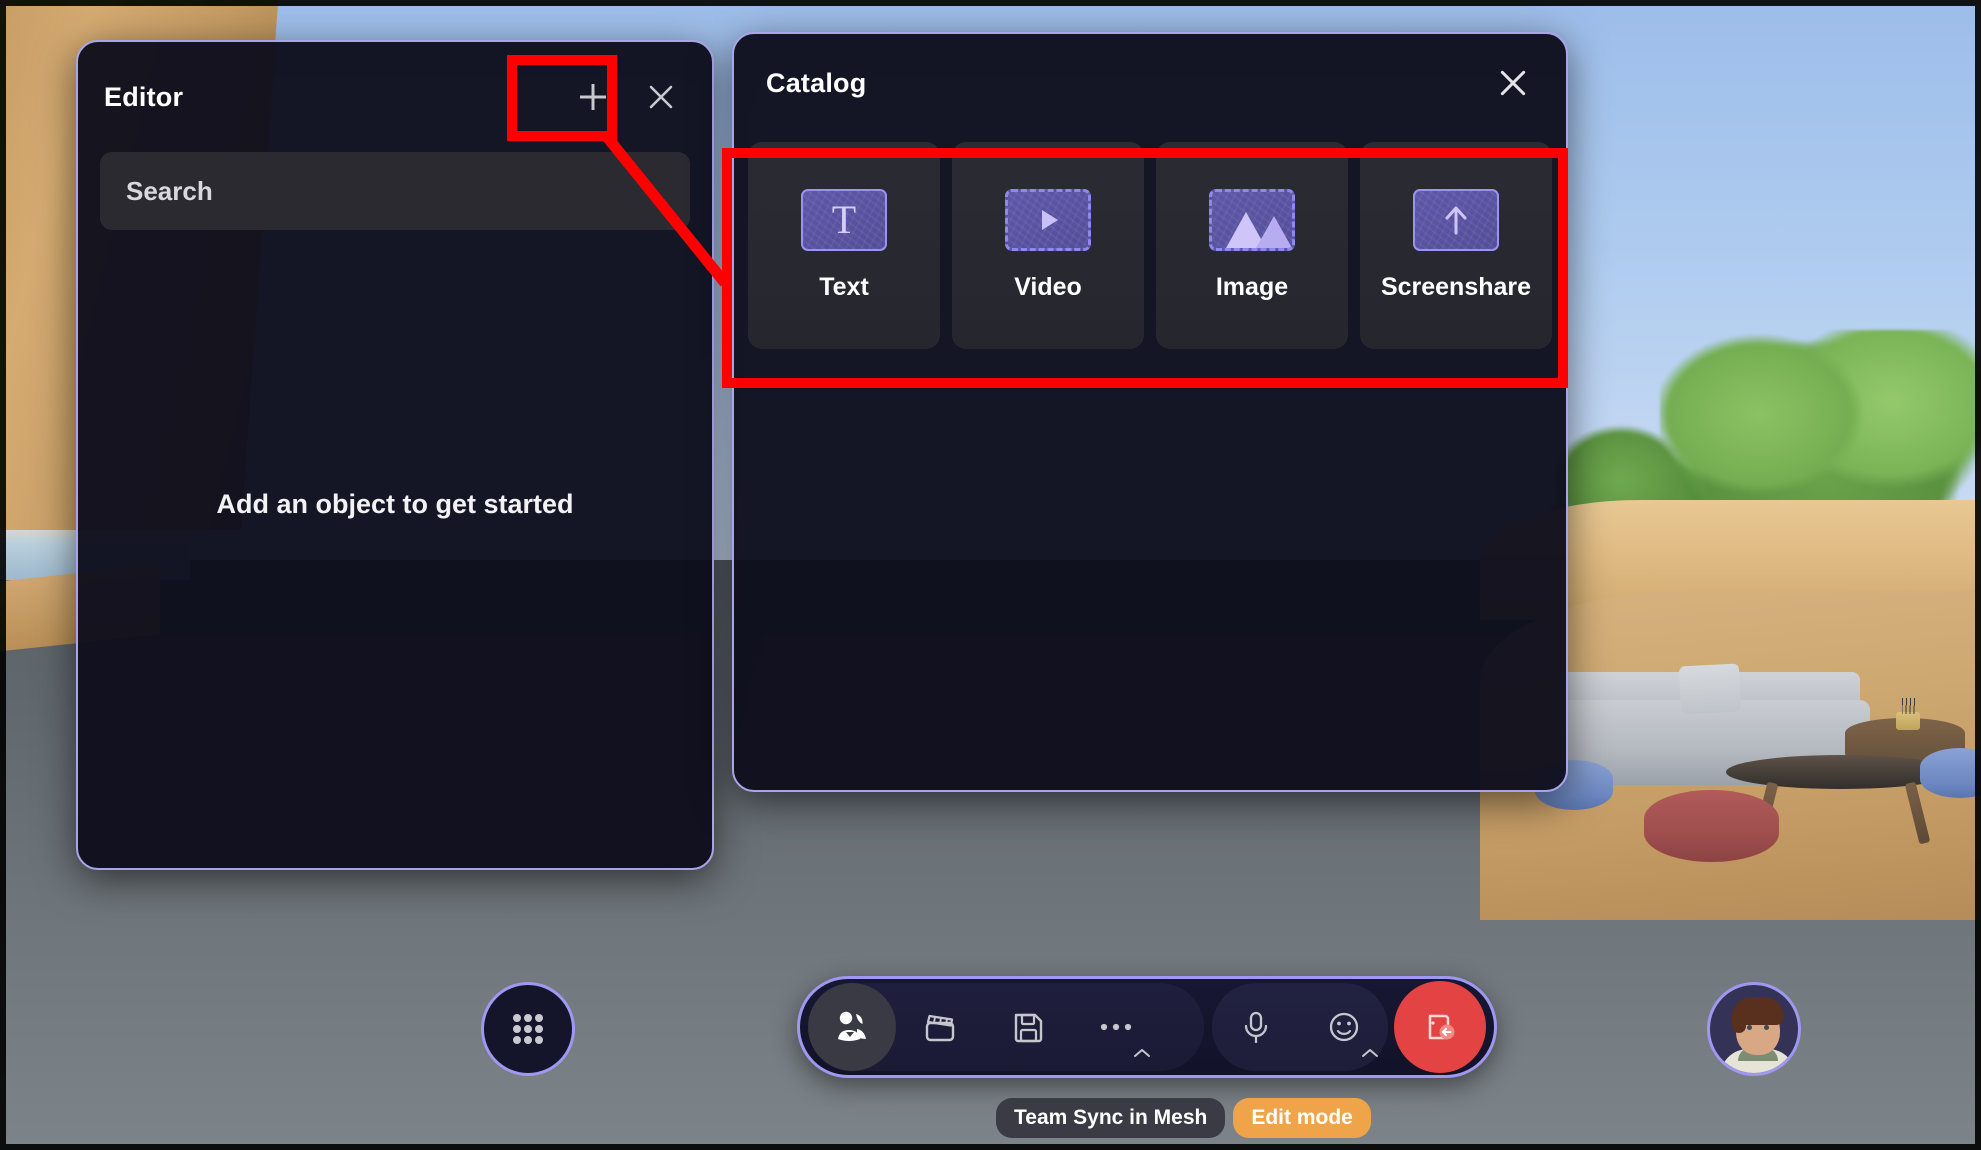 This screenshot has width=1981, height=1150. I want to click on close-editor-button, so click(661, 97).